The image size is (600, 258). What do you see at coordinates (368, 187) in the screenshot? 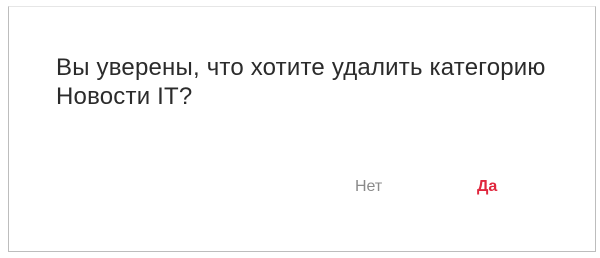
I see `no-button: Нет` at bounding box center [368, 187].